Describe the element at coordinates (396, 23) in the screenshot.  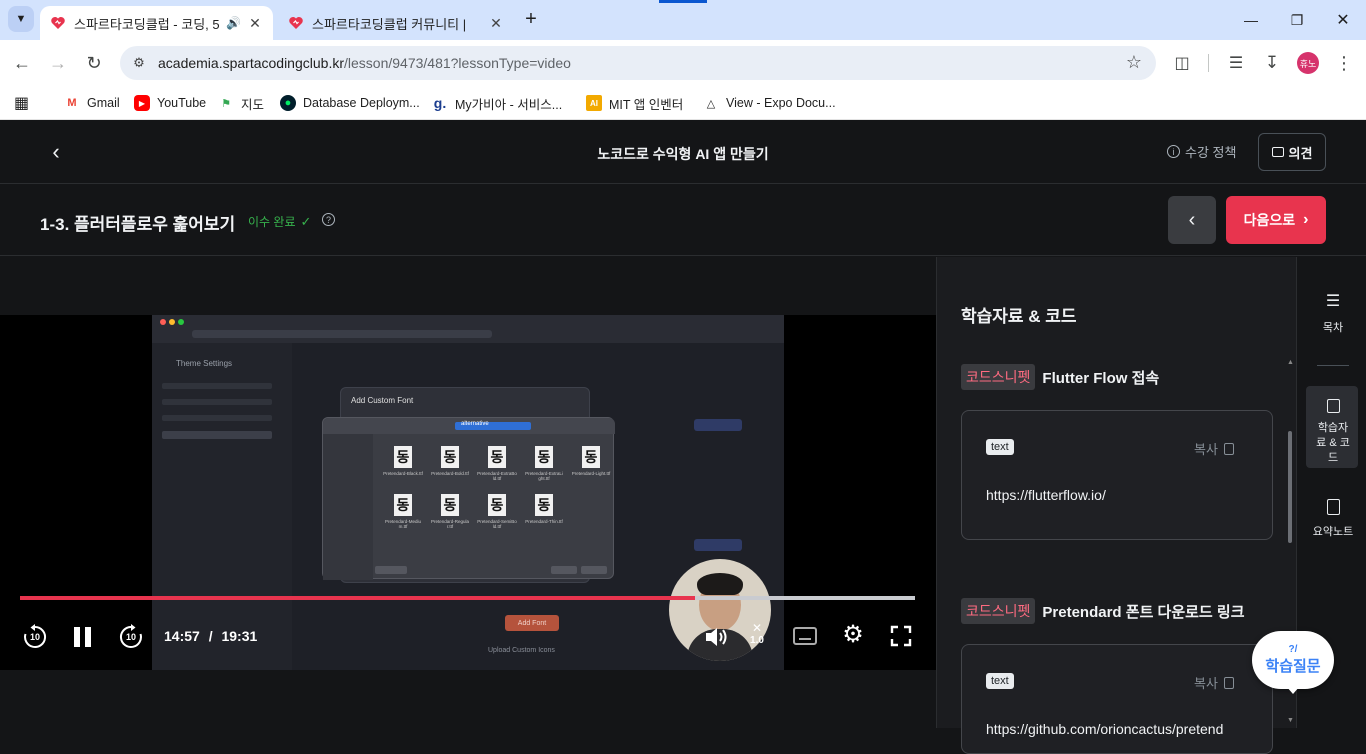
I see `browser-tab: 스파르타코딩클럽 커뮤니티 | ✕` at that location.